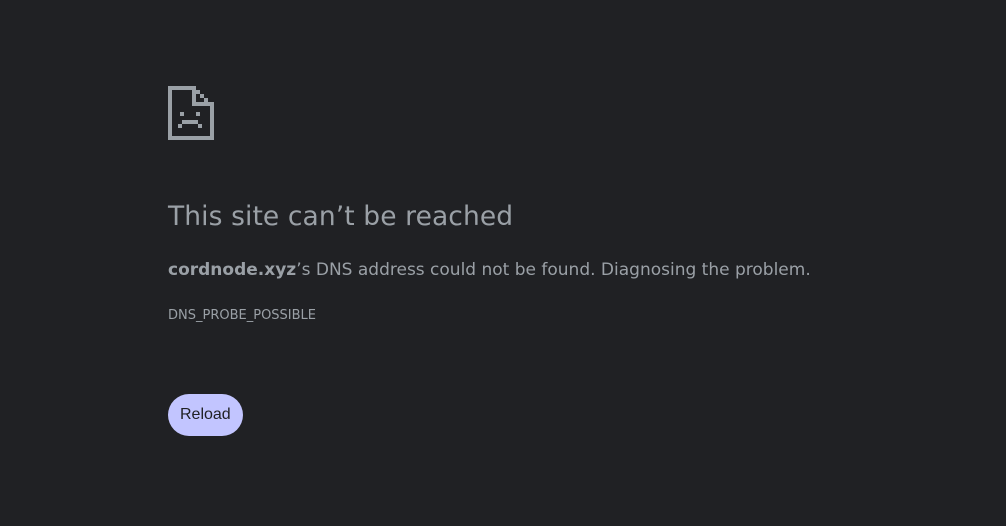 This screenshot has width=1006, height=526. Describe the element at coordinates (242, 315) in the screenshot. I see `error-code: DNS_PROBE_POSSIBLE` at that location.